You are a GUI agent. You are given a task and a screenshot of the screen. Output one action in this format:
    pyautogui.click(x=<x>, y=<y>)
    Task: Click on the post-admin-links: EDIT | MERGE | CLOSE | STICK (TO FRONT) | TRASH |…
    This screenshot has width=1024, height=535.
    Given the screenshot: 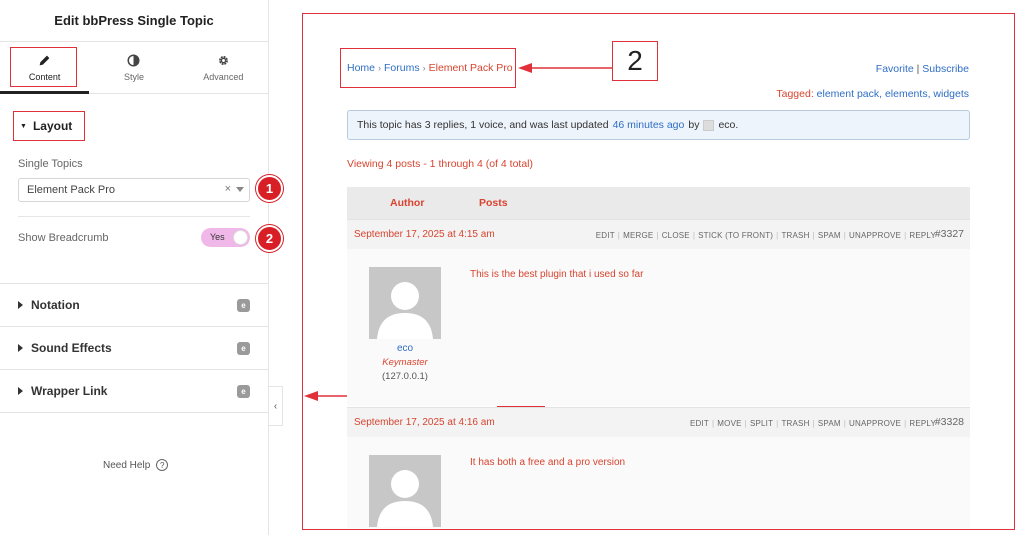 What is the action you would take?
    pyautogui.click(x=765, y=235)
    